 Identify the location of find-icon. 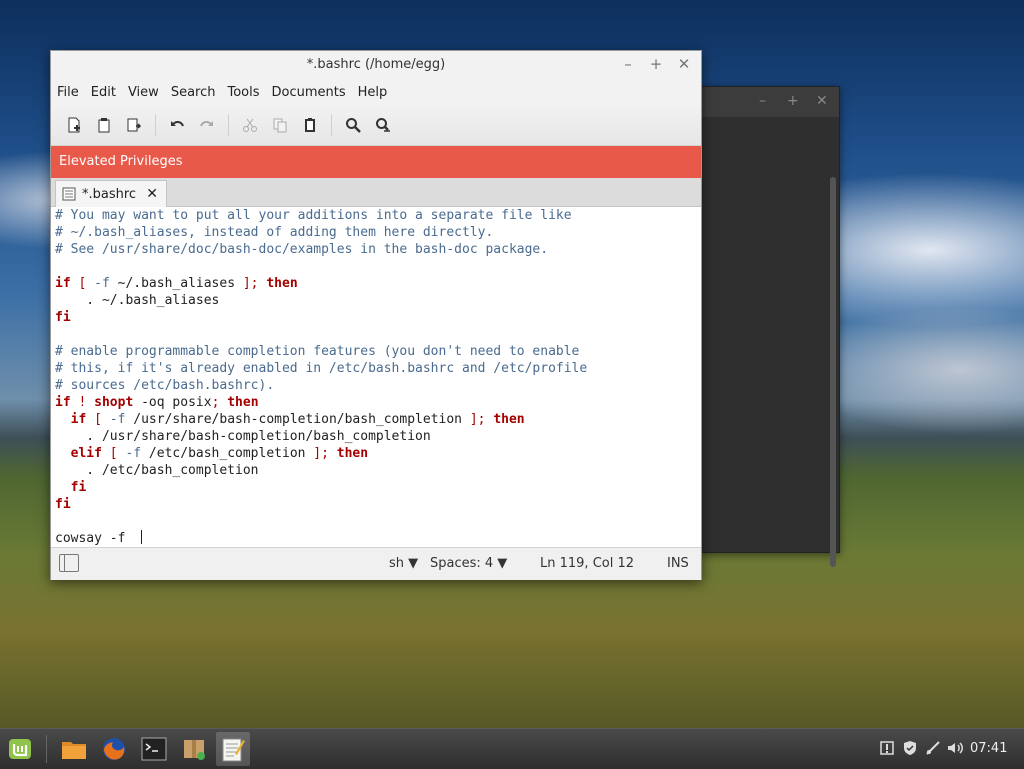
(353, 125).